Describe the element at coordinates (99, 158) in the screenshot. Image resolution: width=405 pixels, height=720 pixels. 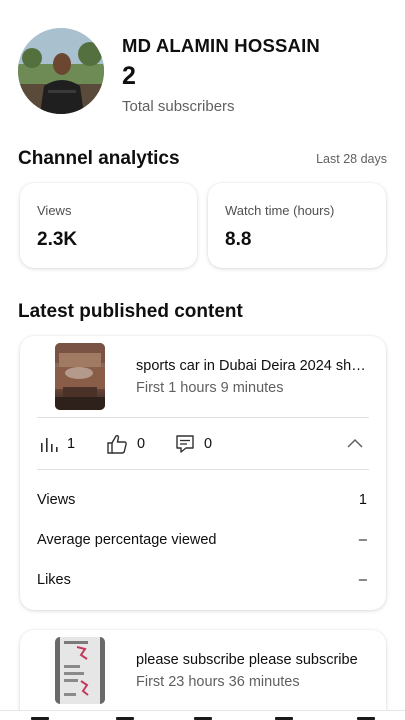
I see `analytics-title: Channel analytics` at that location.